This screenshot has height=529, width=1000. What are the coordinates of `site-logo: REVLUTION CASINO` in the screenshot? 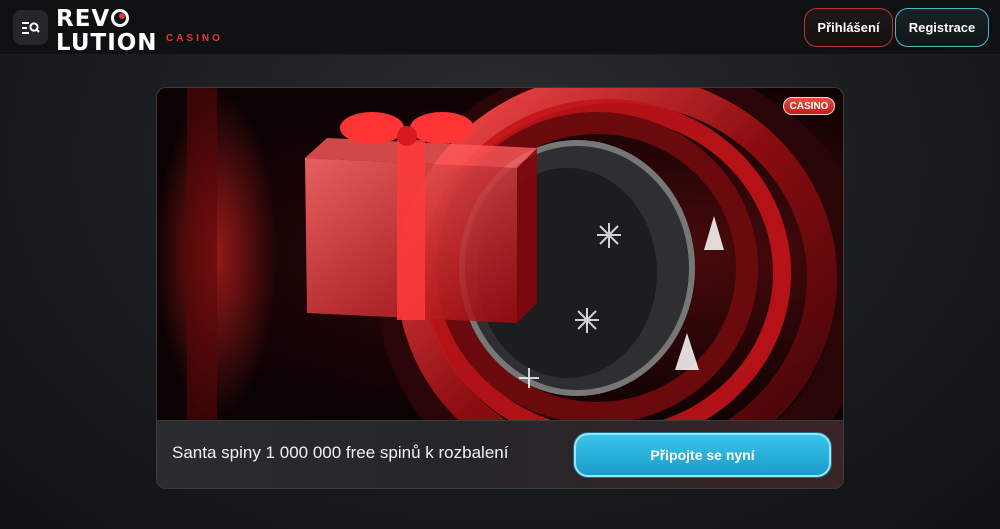 It's located at (143, 31).